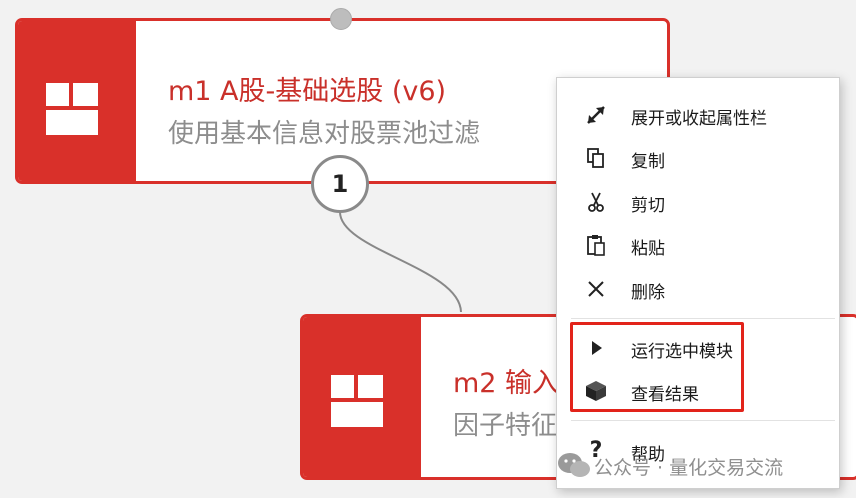 The image size is (856, 498). I want to click on menu-item-label: 复制, so click(648, 162).